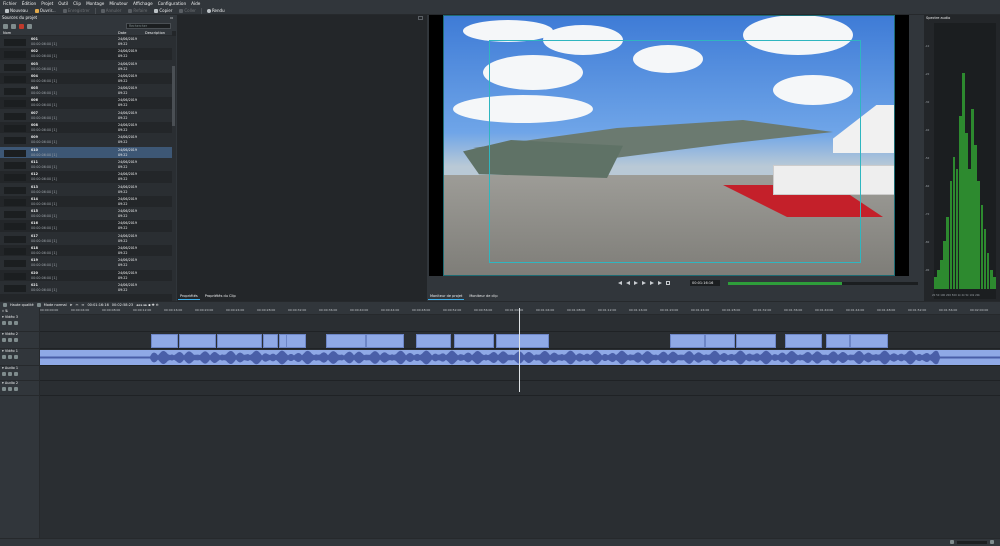 The image size is (1000, 546). I want to click on undo-button: Annuler, so click(111, 11).